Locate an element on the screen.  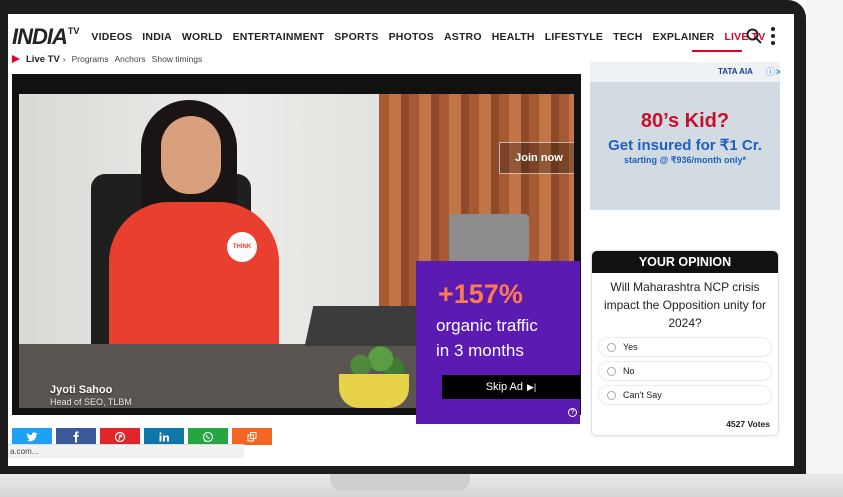
ad-headline: 80’s Kid? is located at coordinates (685, 121).